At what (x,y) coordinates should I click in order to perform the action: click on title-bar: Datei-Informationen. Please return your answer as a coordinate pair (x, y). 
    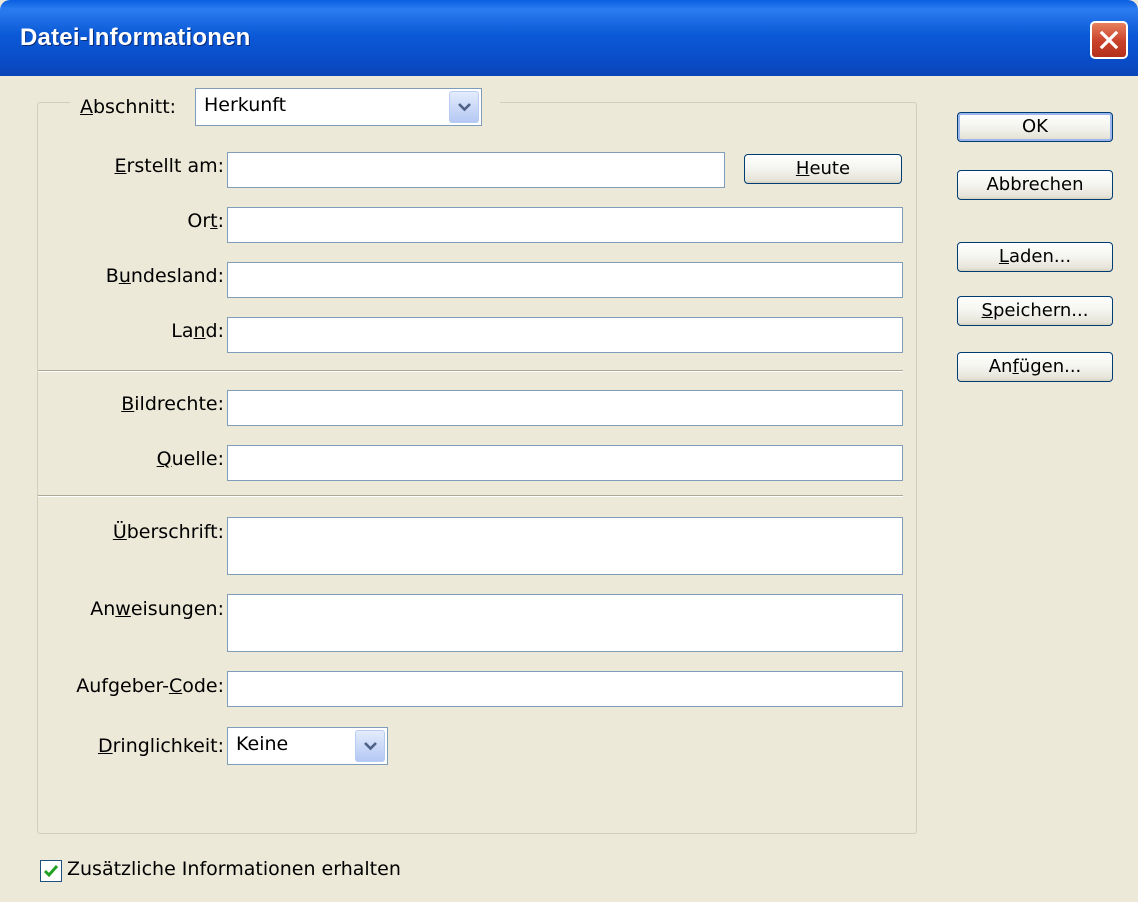
    Looking at the image, I should click on (569, 38).